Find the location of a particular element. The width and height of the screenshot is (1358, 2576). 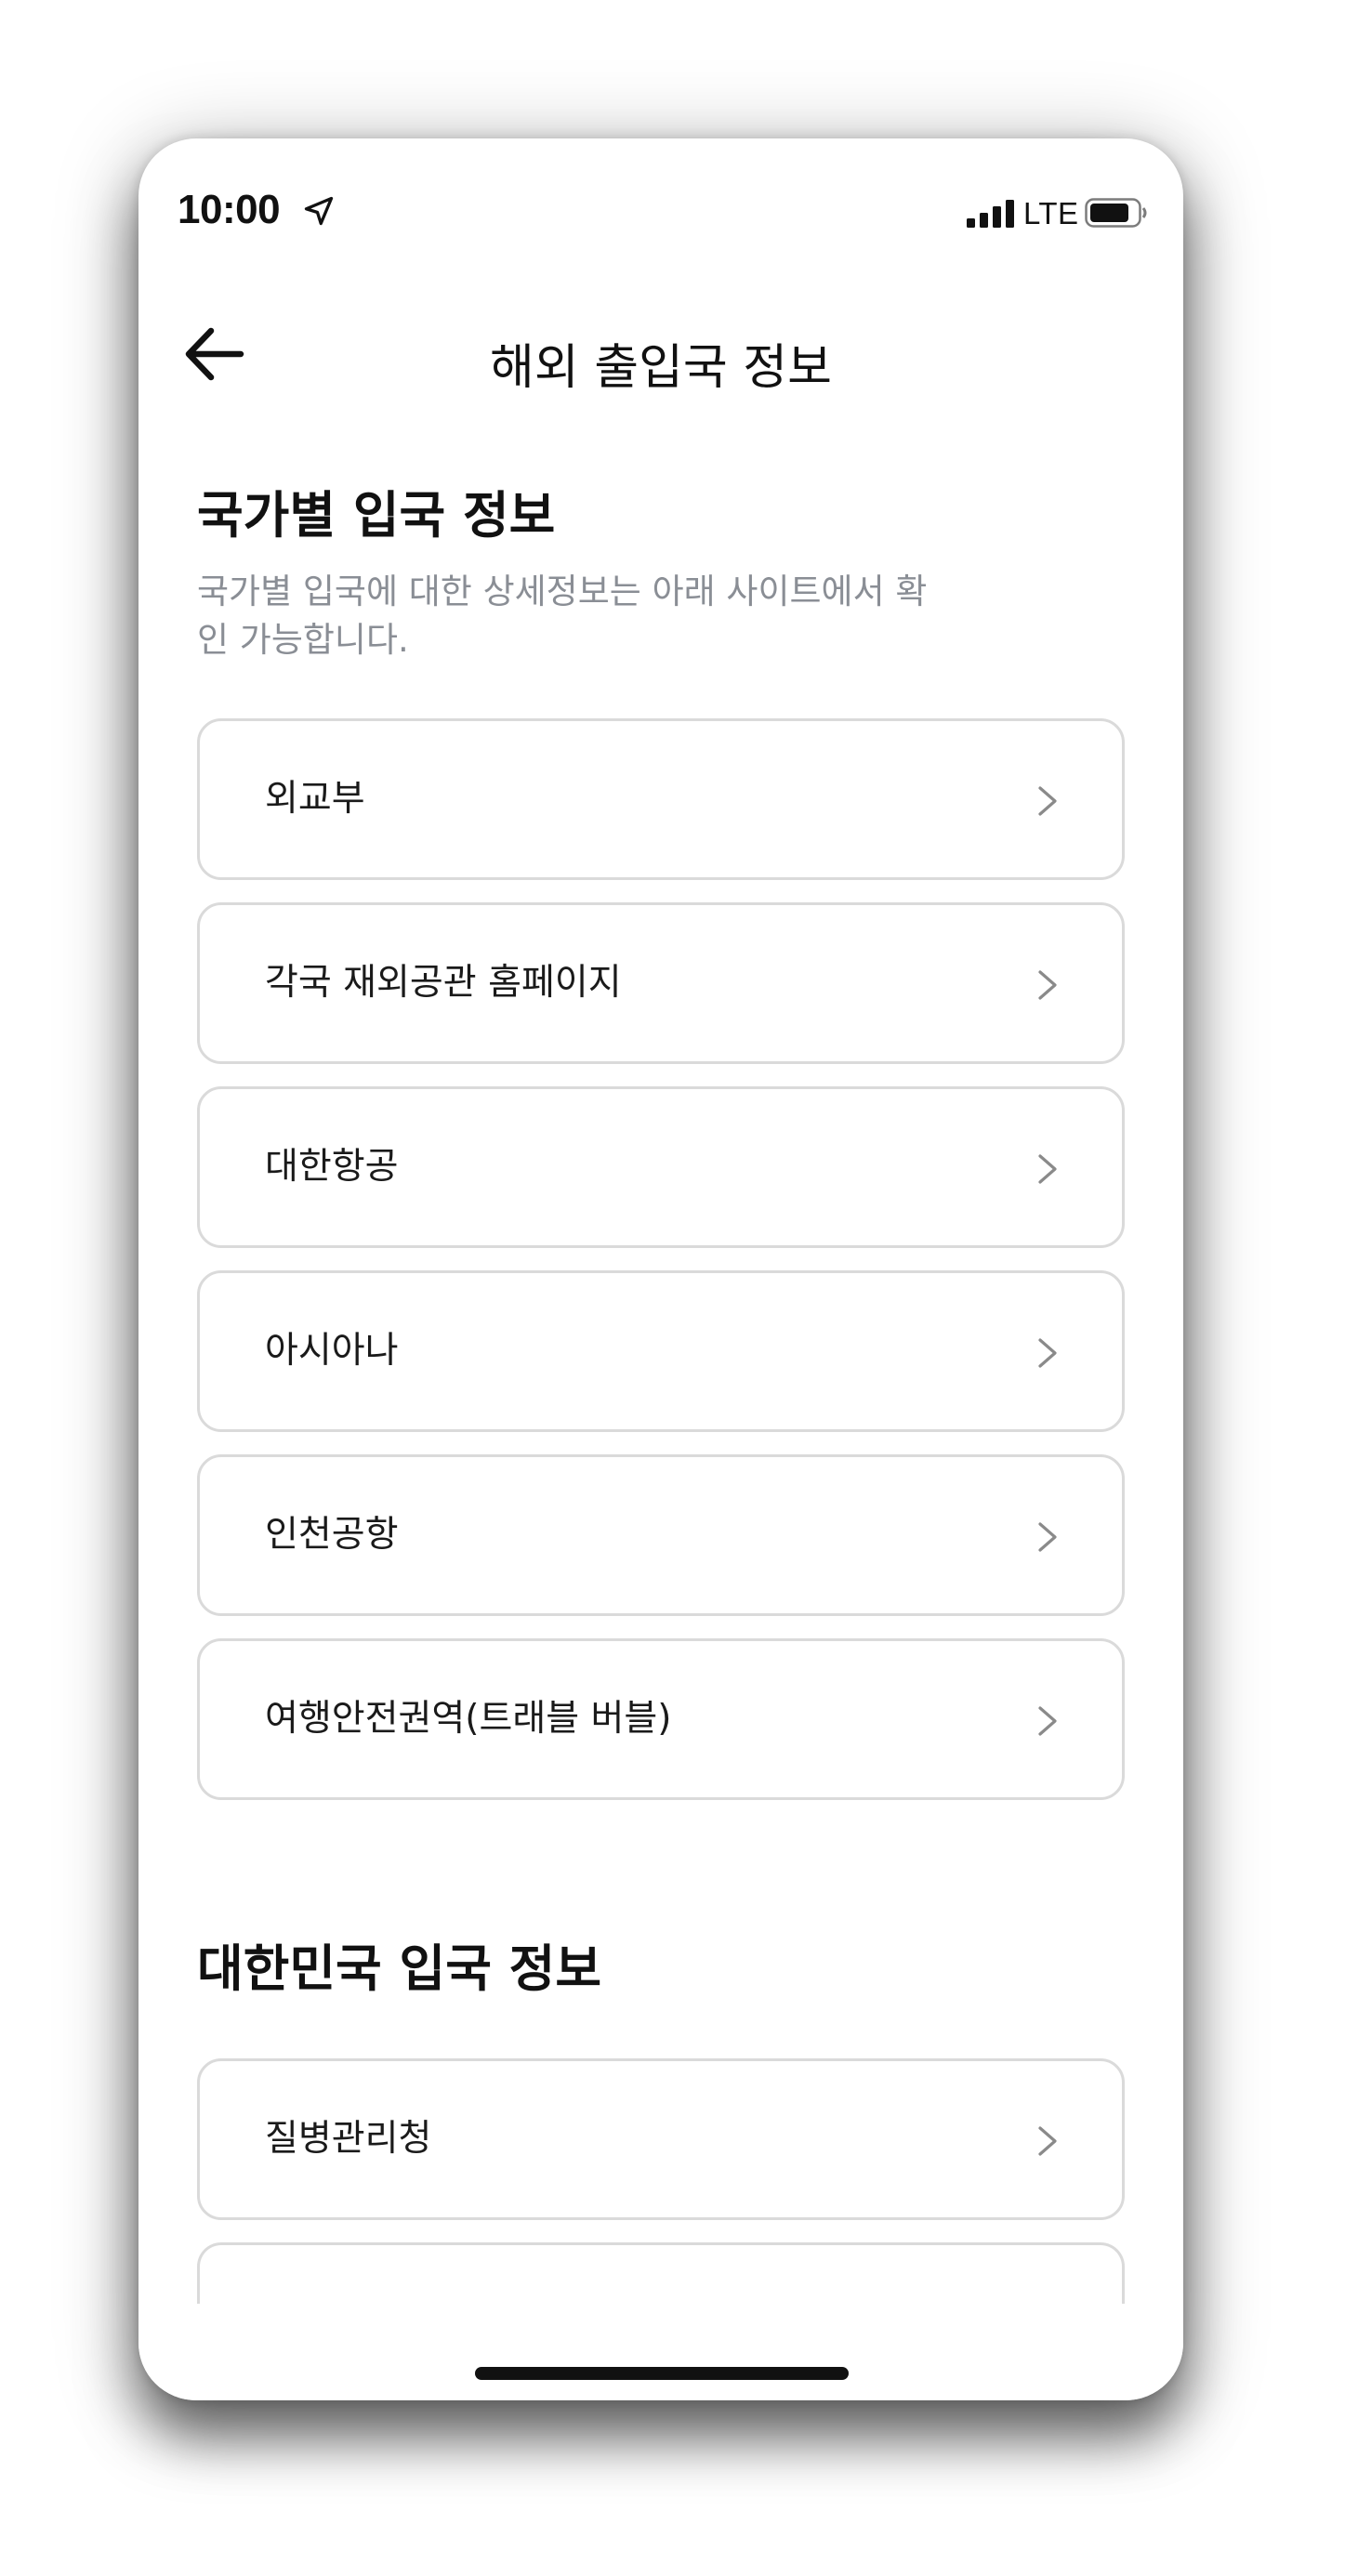

link-card-embassies: 각국 재외공관 홈페이지 is located at coordinates (661, 983).